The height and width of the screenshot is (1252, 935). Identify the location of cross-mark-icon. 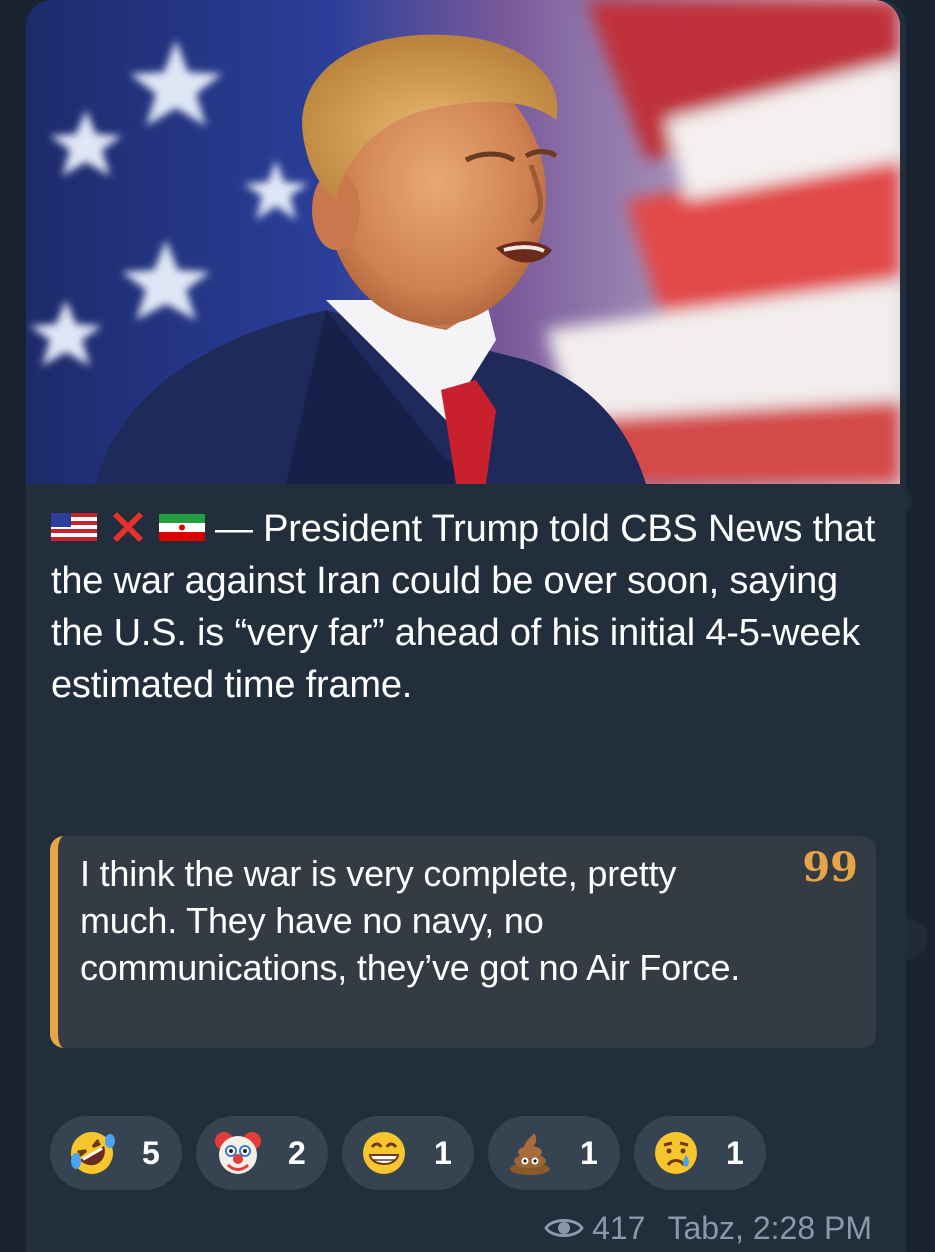
(128, 526).